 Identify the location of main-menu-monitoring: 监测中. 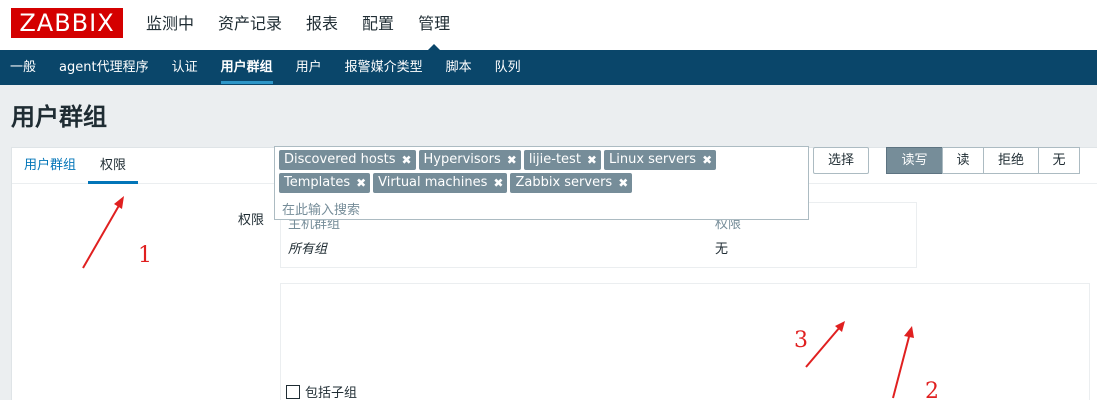
(170, 25).